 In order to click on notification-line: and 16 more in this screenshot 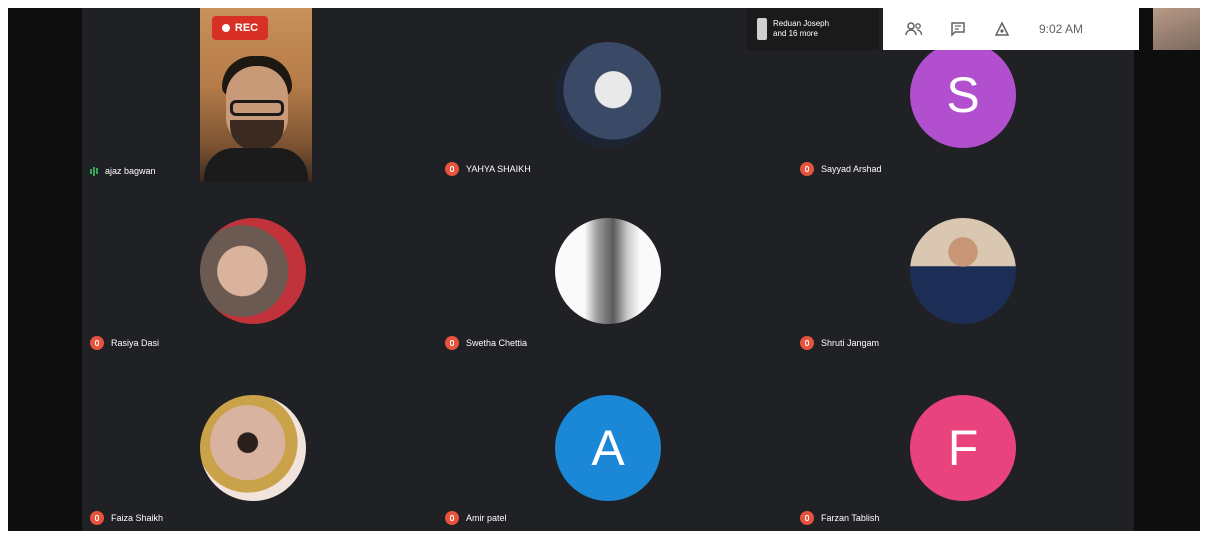, I will do `click(795, 33)`.